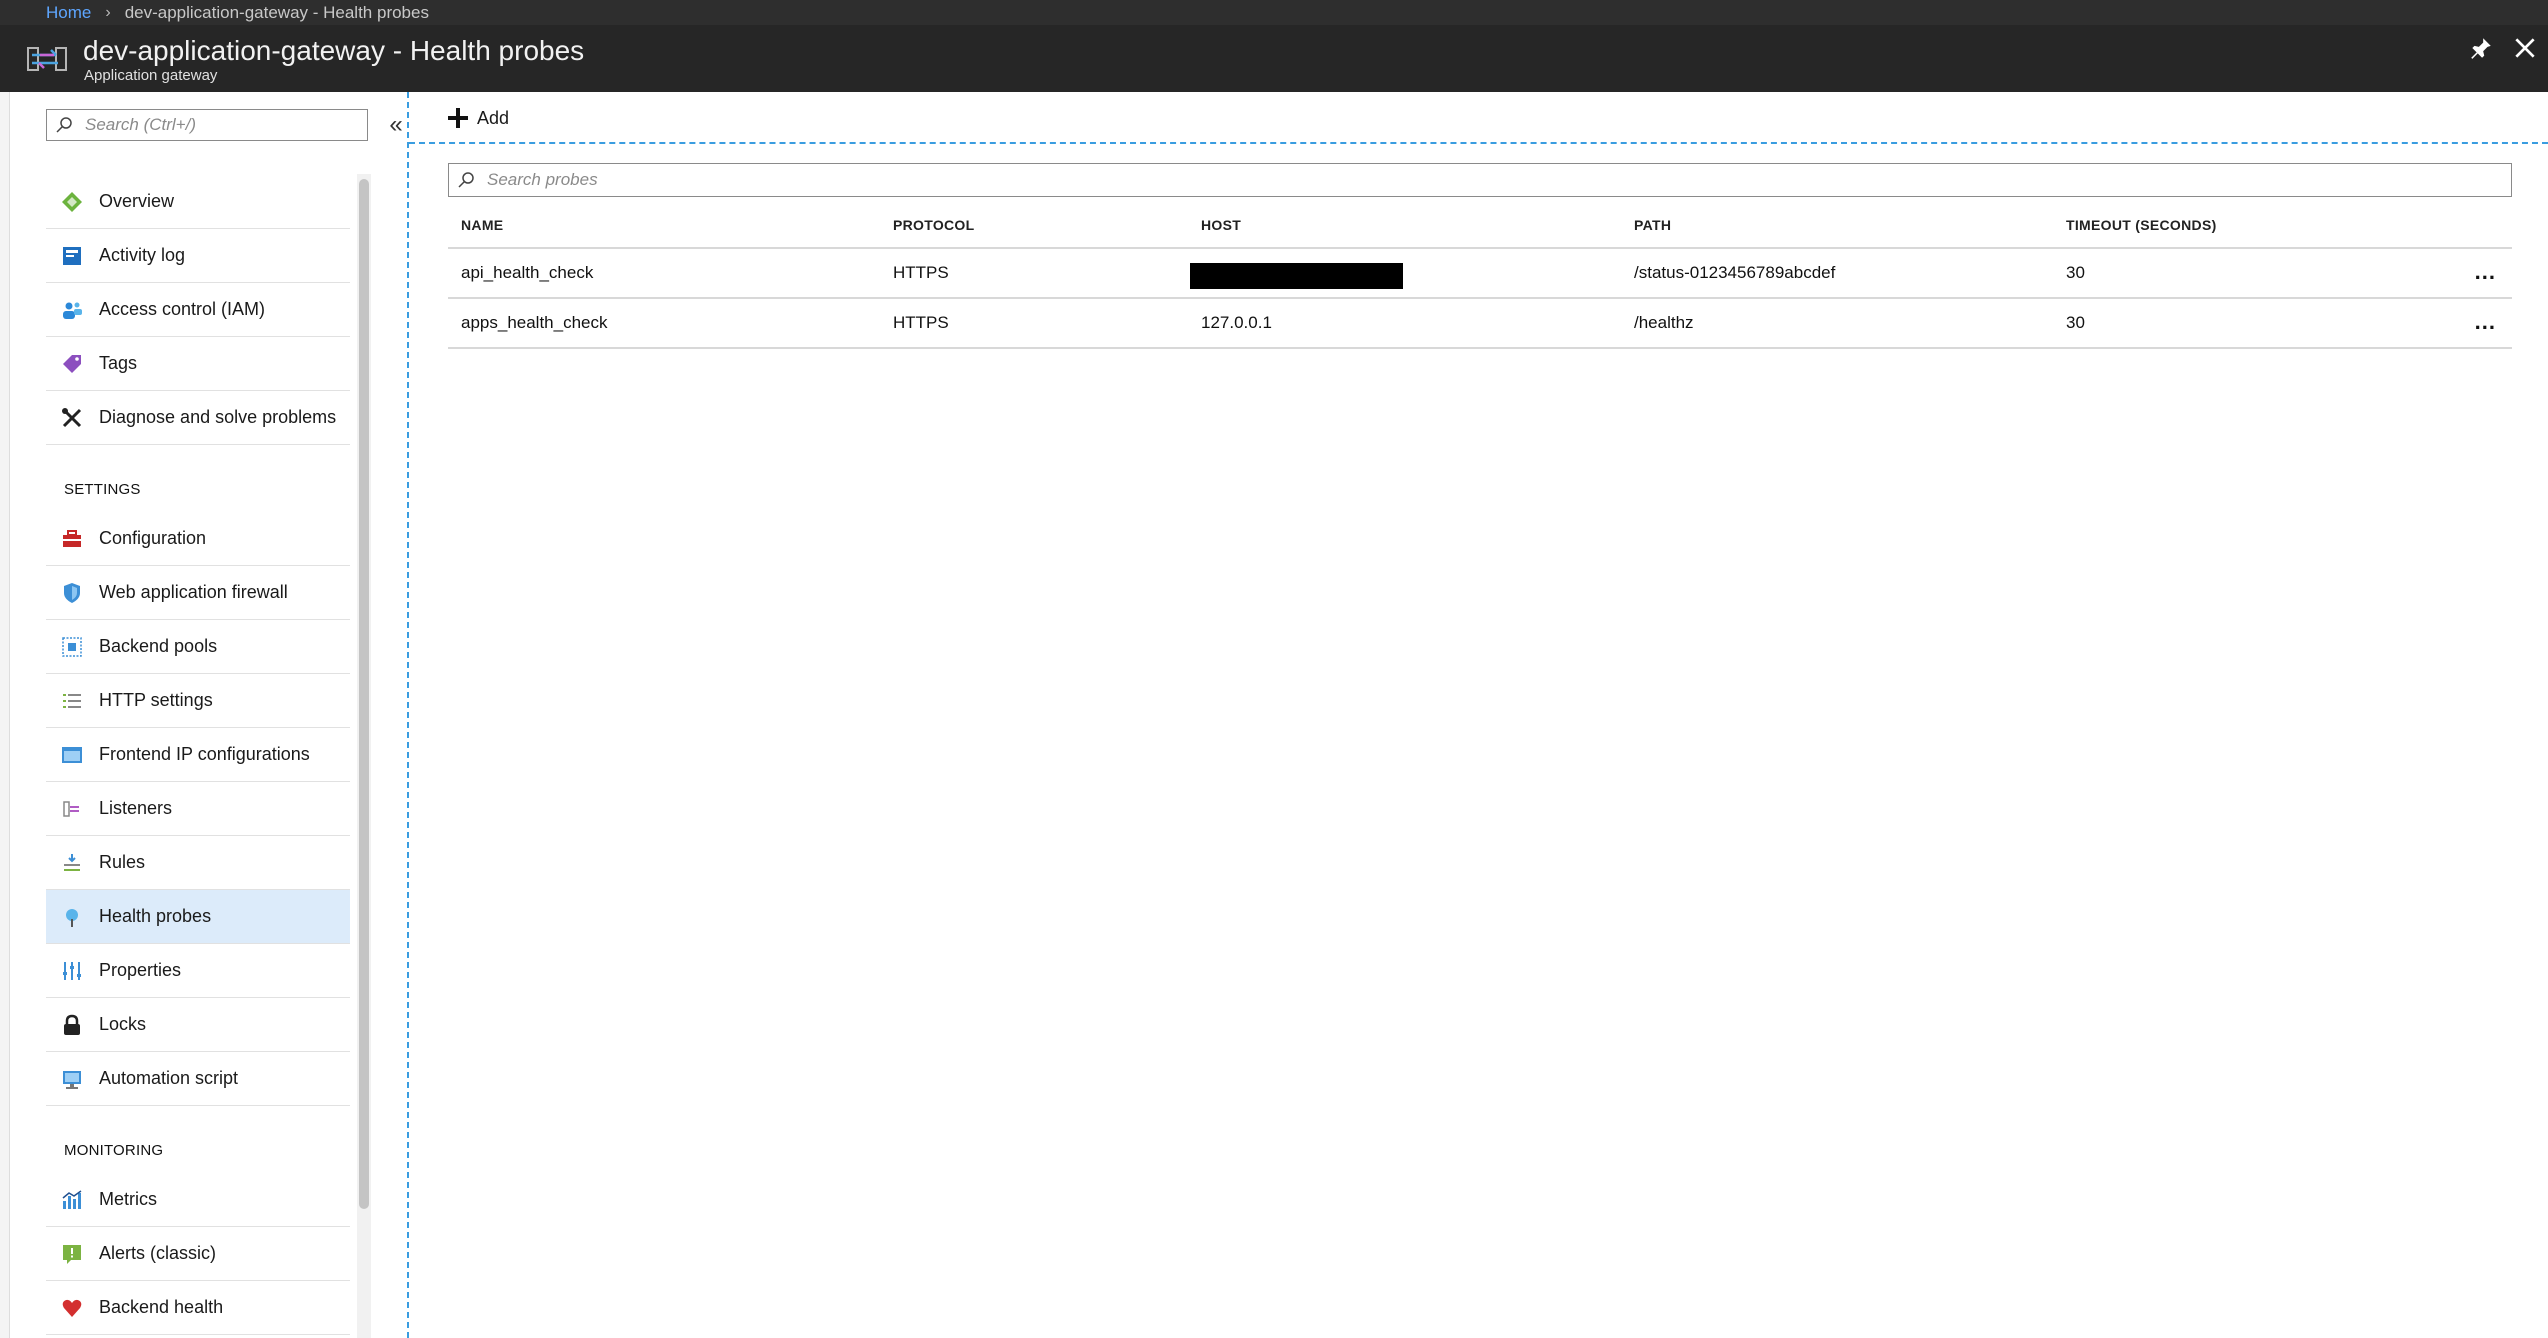 The height and width of the screenshot is (1338, 2548). Describe the element at coordinates (198, 647) in the screenshot. I see `menu-item-backend-pools: Backend pools` at that location.